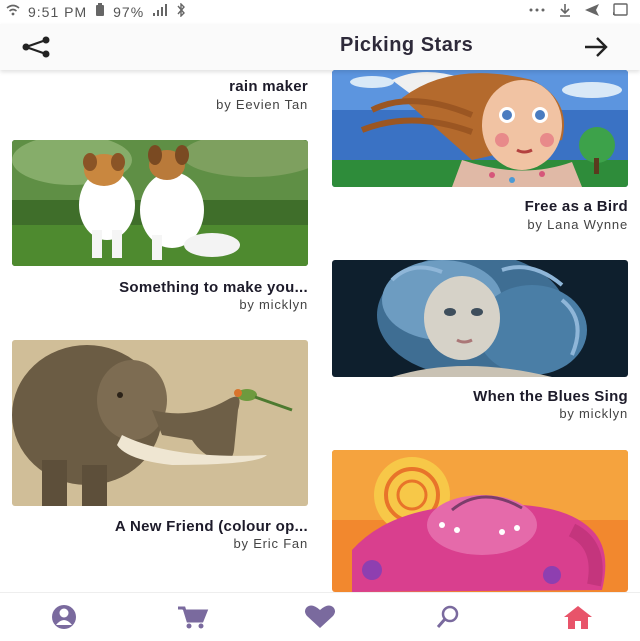 The image size is (640, 641). What do you see at coordinates (596, 47) in the screenshot?
I see `back-arrow-icon` at bounding box center [596, 47].